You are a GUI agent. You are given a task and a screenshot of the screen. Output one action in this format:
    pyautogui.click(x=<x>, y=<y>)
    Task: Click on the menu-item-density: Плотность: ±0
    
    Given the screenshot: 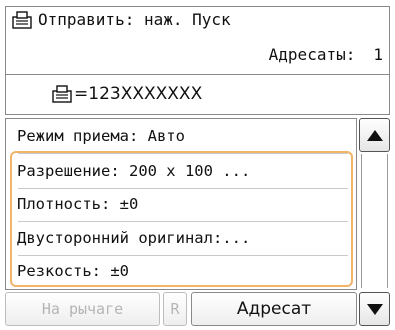 What is the action you would take?
    pyautogui.click(x=181, y=204)
    